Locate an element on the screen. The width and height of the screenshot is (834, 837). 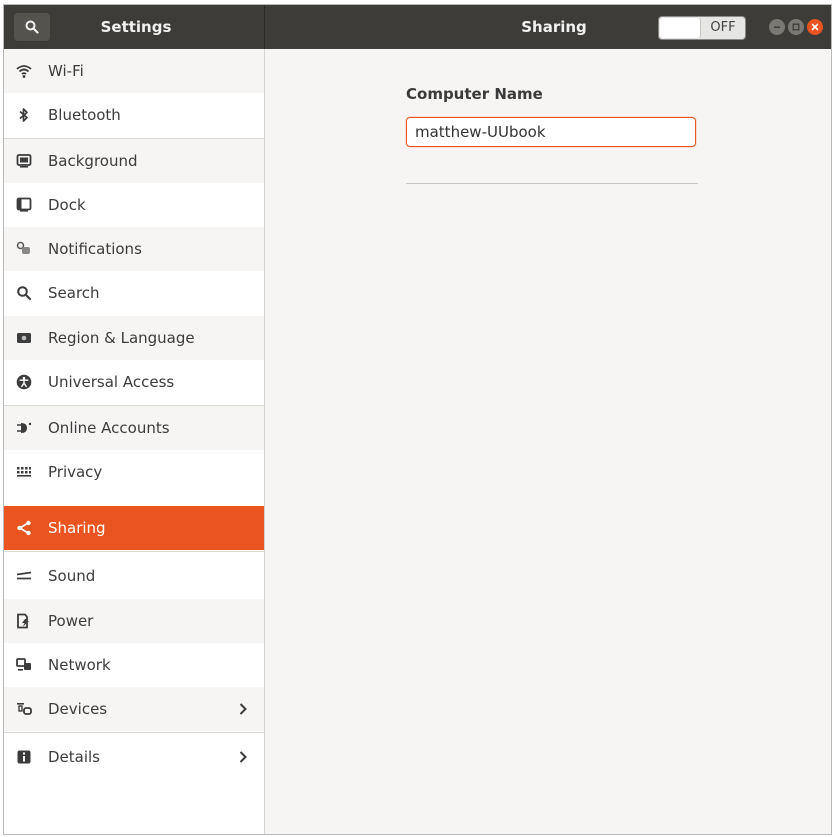
bluetooth-icon is located at coordinates (24, 115).